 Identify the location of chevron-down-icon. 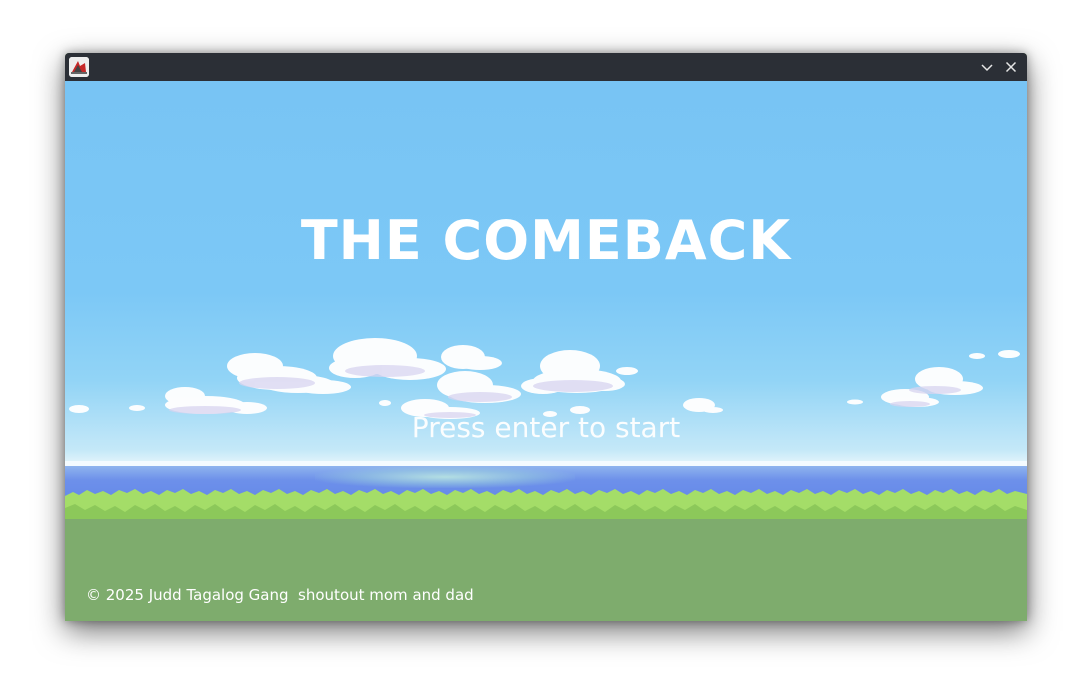
(987, 68).